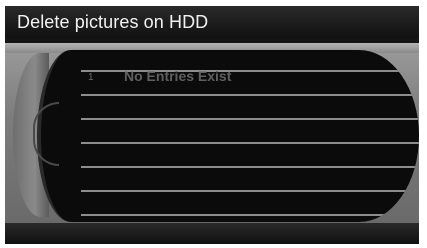 Image resolution: width=427 pixels, height=248 pixels. Describe the element at coordinates (113, 22) in the screenshot. I see `page-title: Delete pictures on HDD` at that location.